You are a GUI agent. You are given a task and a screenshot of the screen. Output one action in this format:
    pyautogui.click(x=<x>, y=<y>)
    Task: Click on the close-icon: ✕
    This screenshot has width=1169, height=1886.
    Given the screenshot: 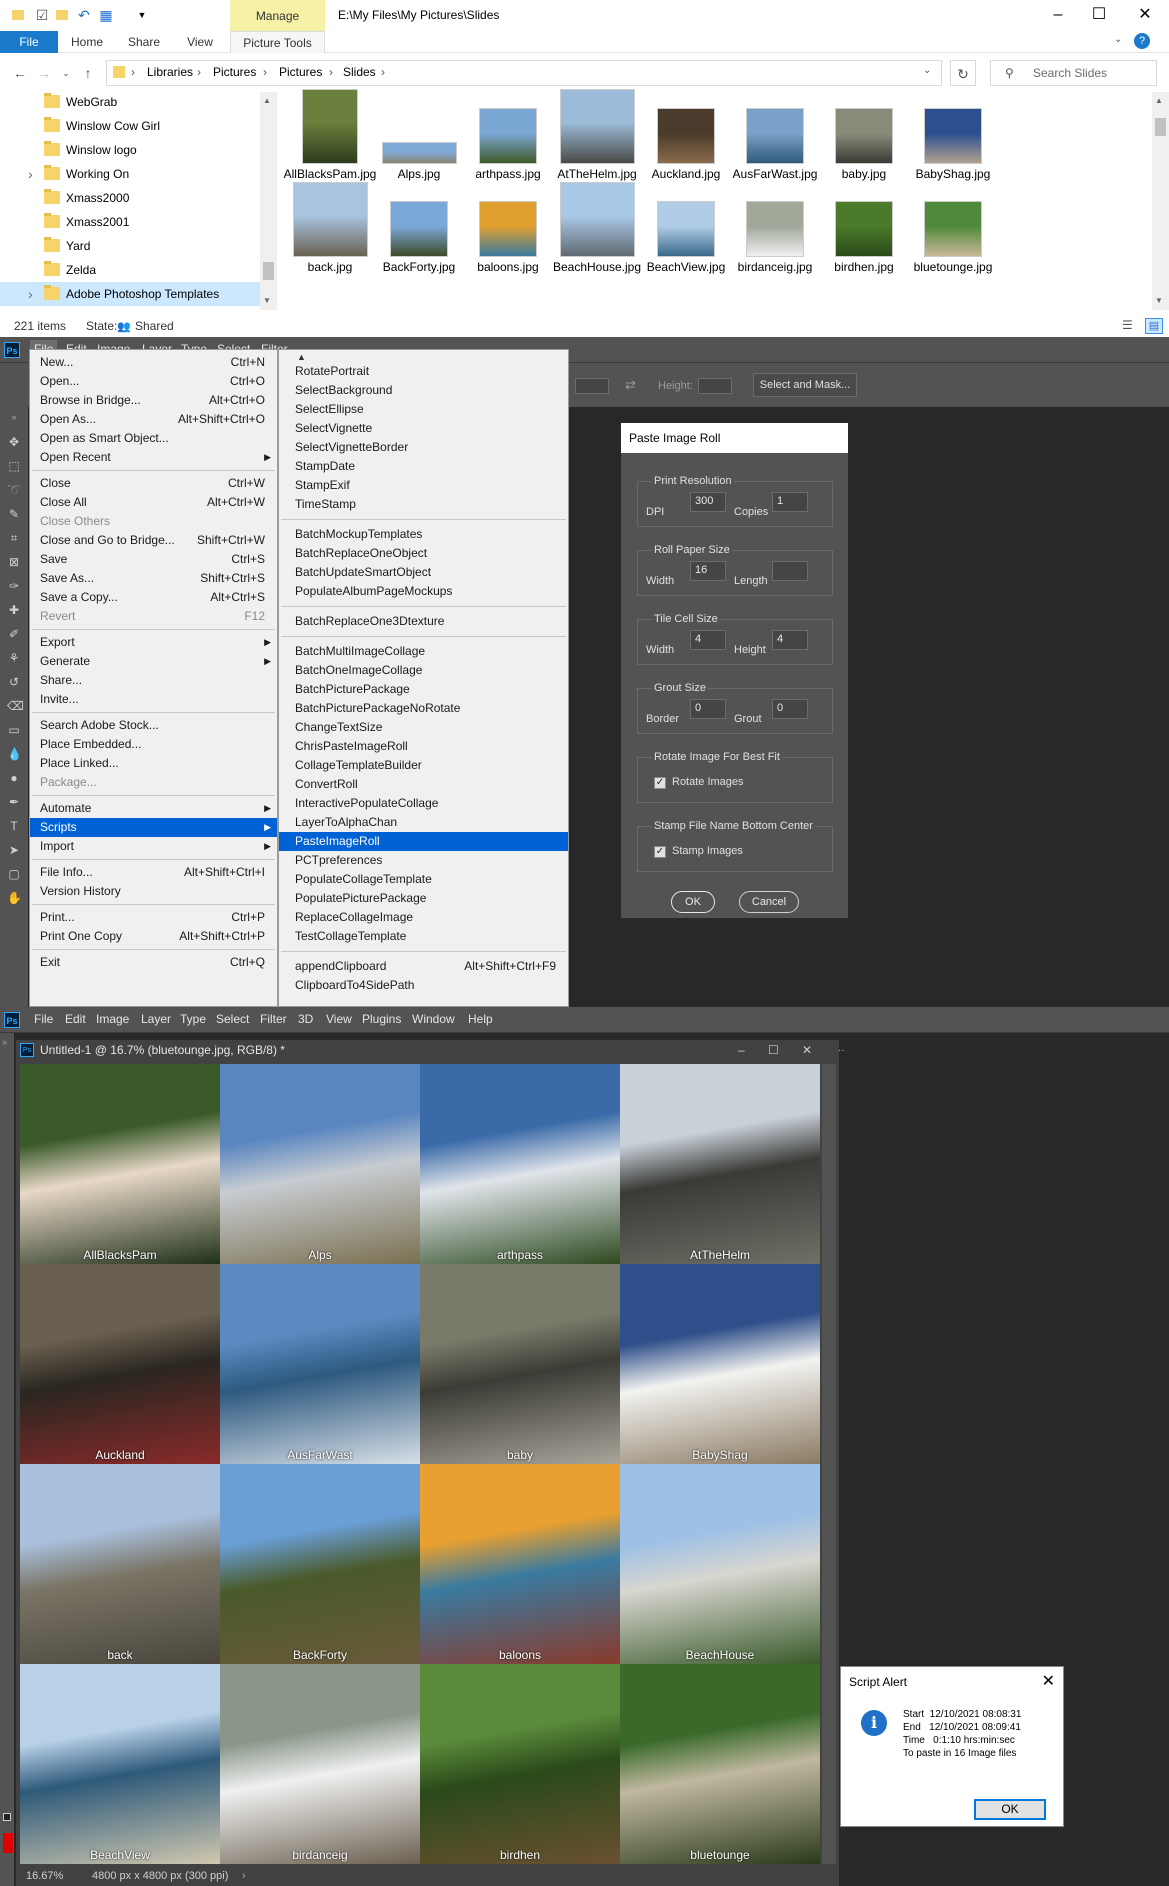 What is the action you would take?
    pyautogui.click(x=1145, y=15)
    